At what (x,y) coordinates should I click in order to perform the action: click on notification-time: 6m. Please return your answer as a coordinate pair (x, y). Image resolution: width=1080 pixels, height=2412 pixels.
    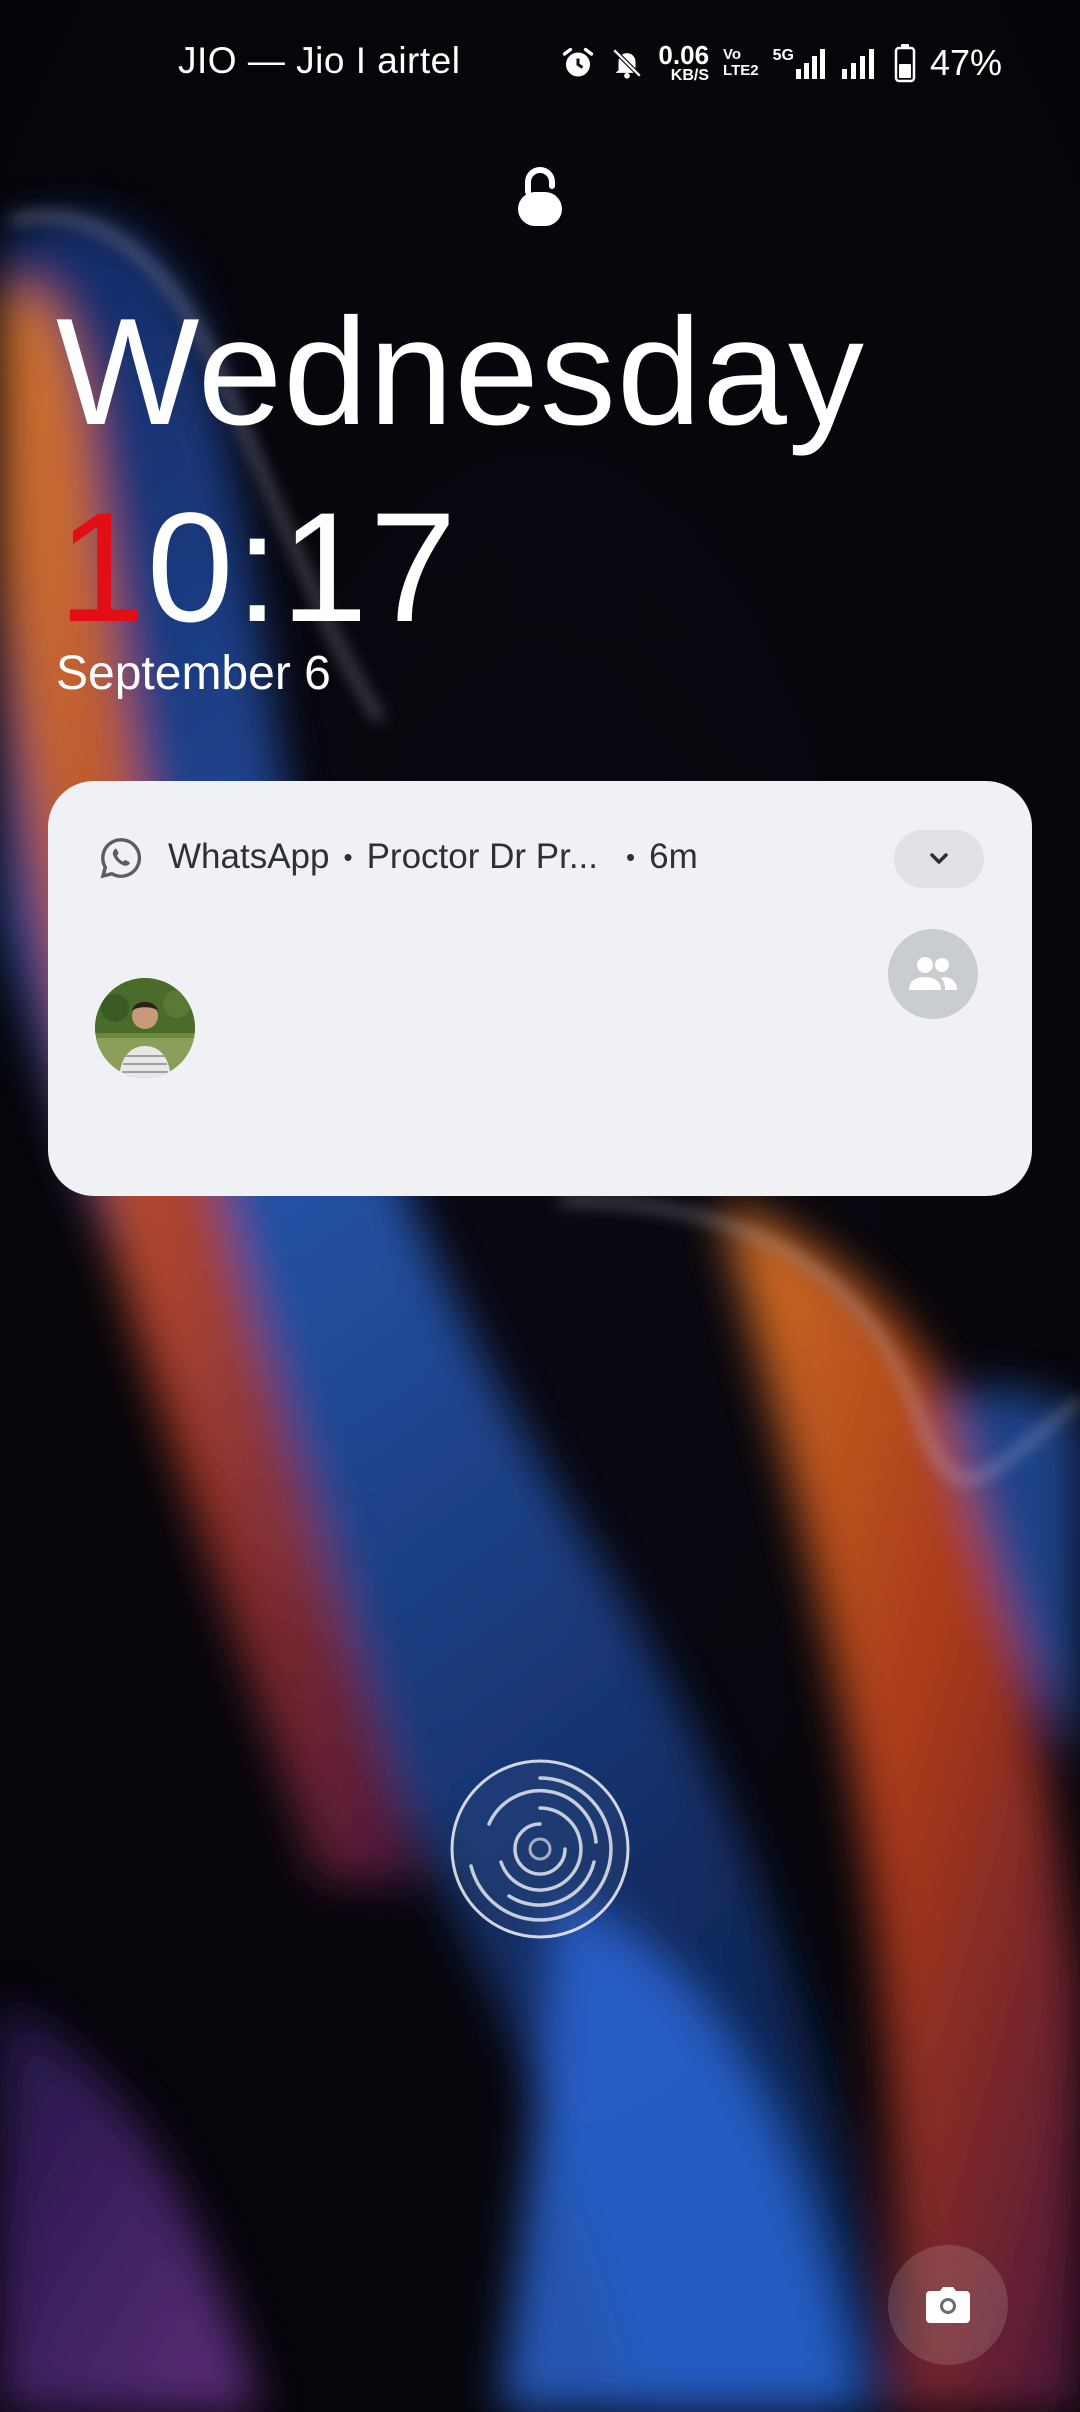
    Looking at the image, I should click on (673, 856).